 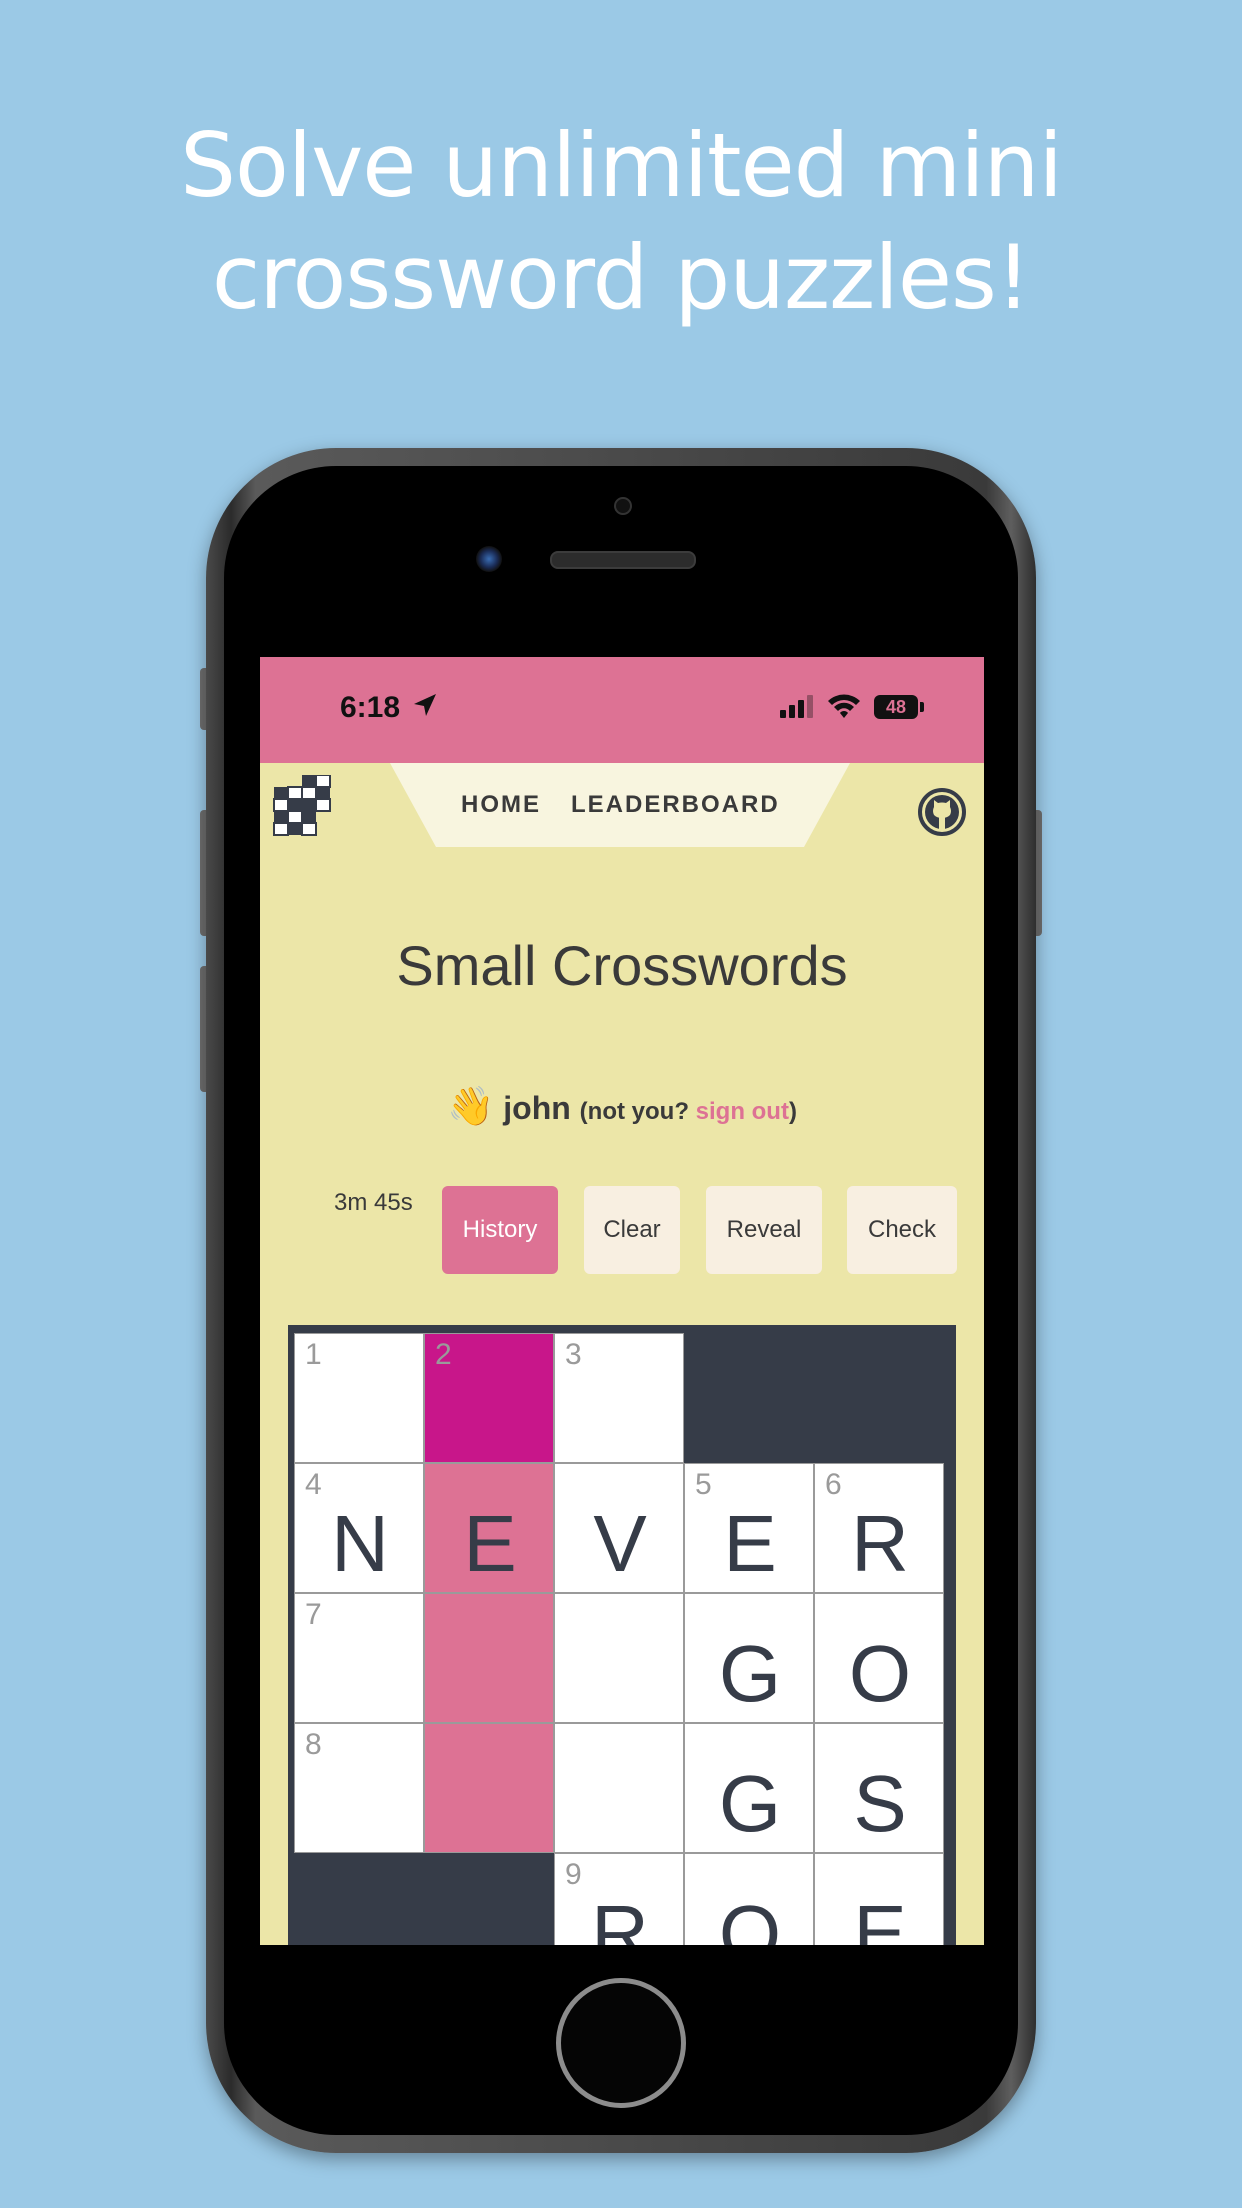 I want to click on earpiece-speaker, so click(x=623, y=560).